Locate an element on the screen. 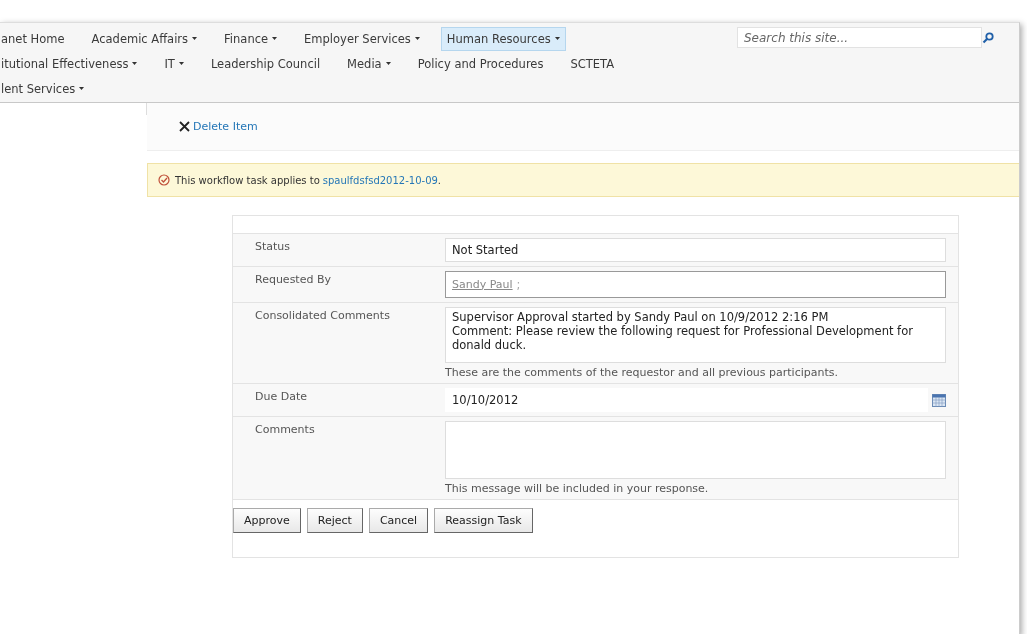 The height and width of the screenshot is (634, 1027). field-hint: This message will be included in your response. is located at coordinates (577, 488).